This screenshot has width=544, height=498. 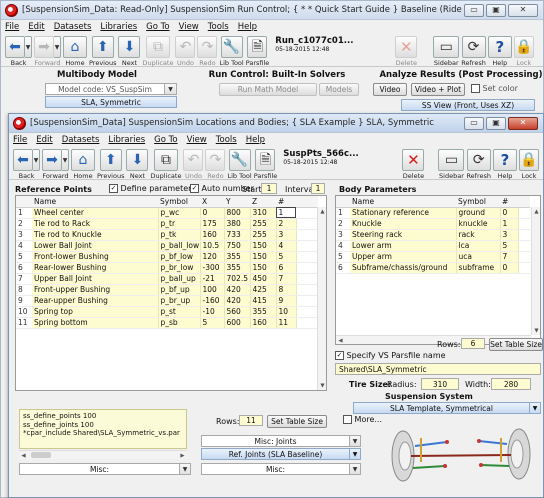 What do you see at coordinates (167, 301) in the screenshot?
I see `table-row: 9 Rear-upper Bushing p_br_up -160 420 415 9` at bounding box center [167, 301].